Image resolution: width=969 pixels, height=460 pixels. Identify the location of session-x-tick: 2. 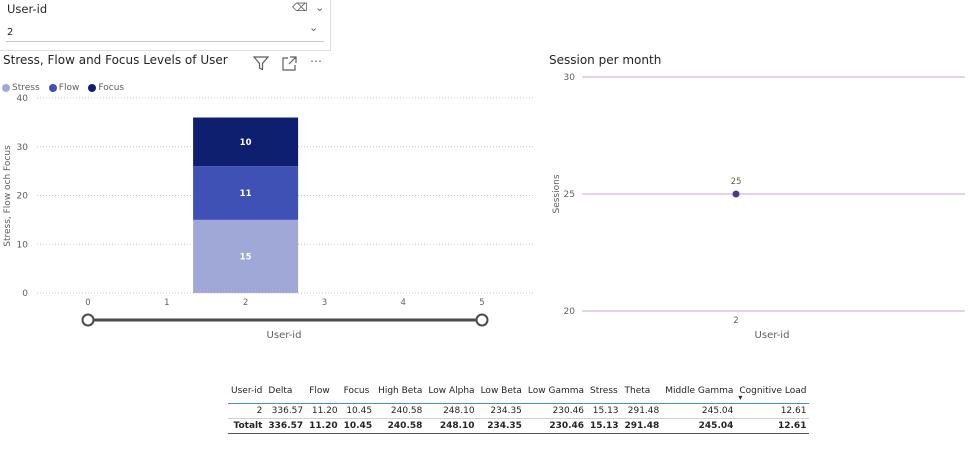
(735, 321).